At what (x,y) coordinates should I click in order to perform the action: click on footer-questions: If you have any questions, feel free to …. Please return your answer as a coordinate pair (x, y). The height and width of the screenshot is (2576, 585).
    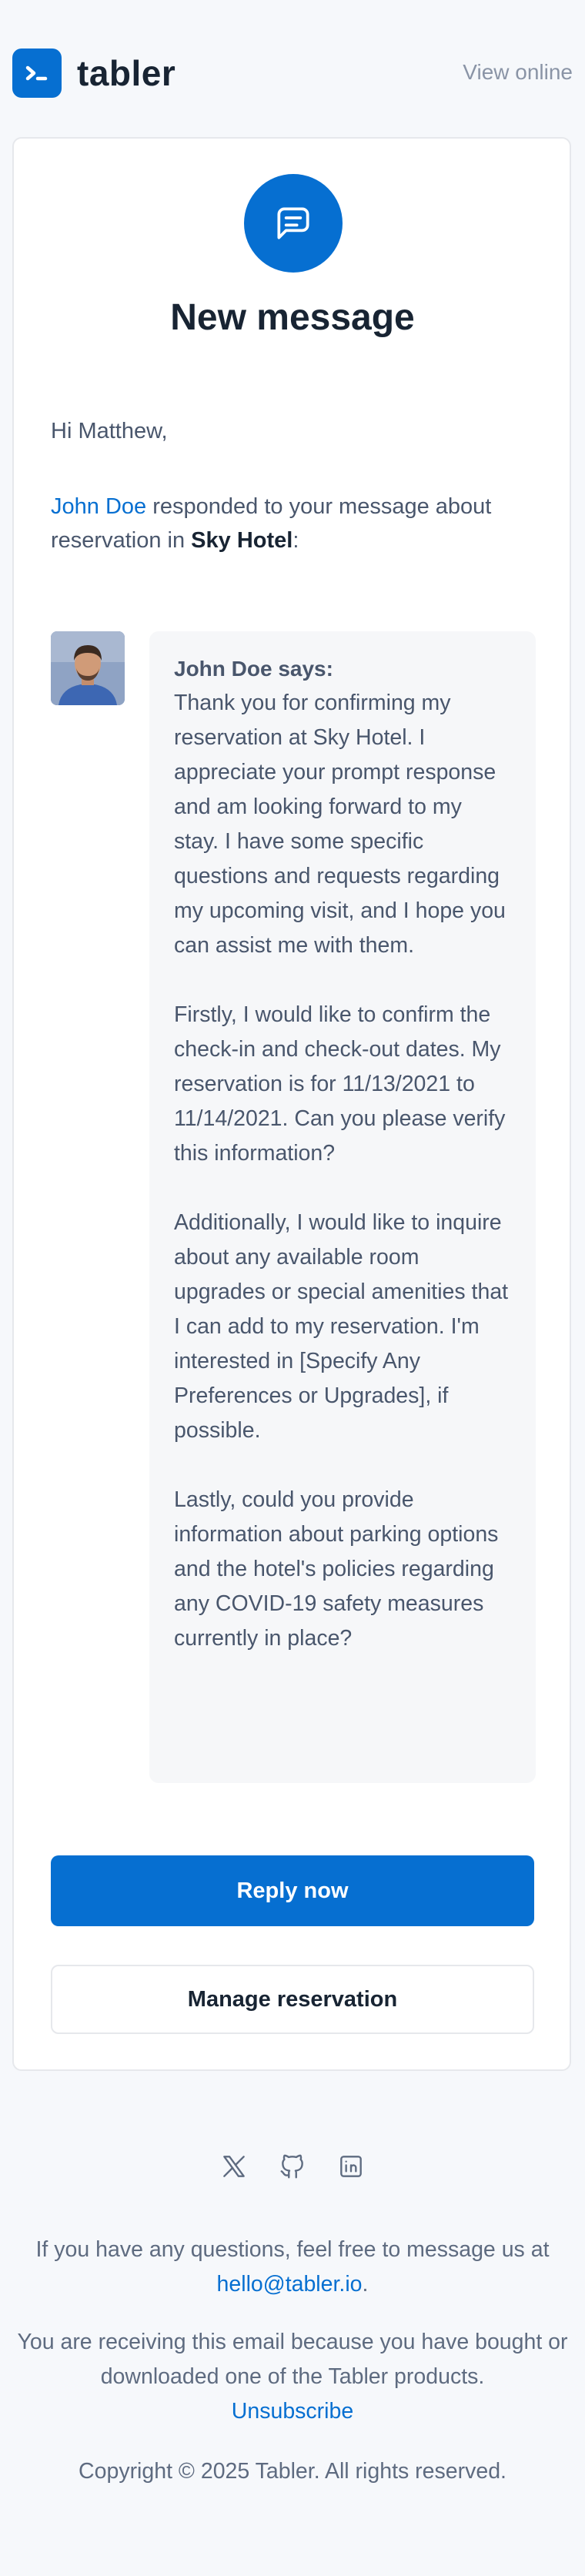
    Looking at the image, I should click on (292, 2268).